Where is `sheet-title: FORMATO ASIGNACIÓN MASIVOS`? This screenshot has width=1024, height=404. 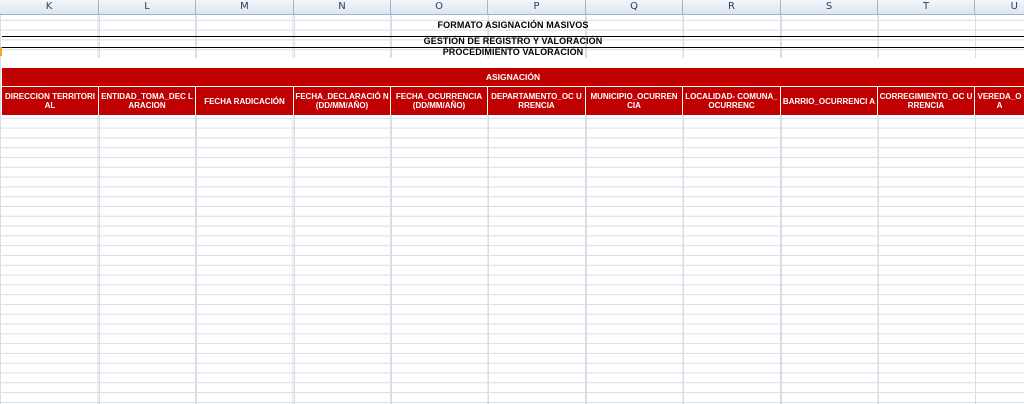 sheet-title: FORMATO ASIGNACIÓN MASIVOS is located at coordinates (513, 26).